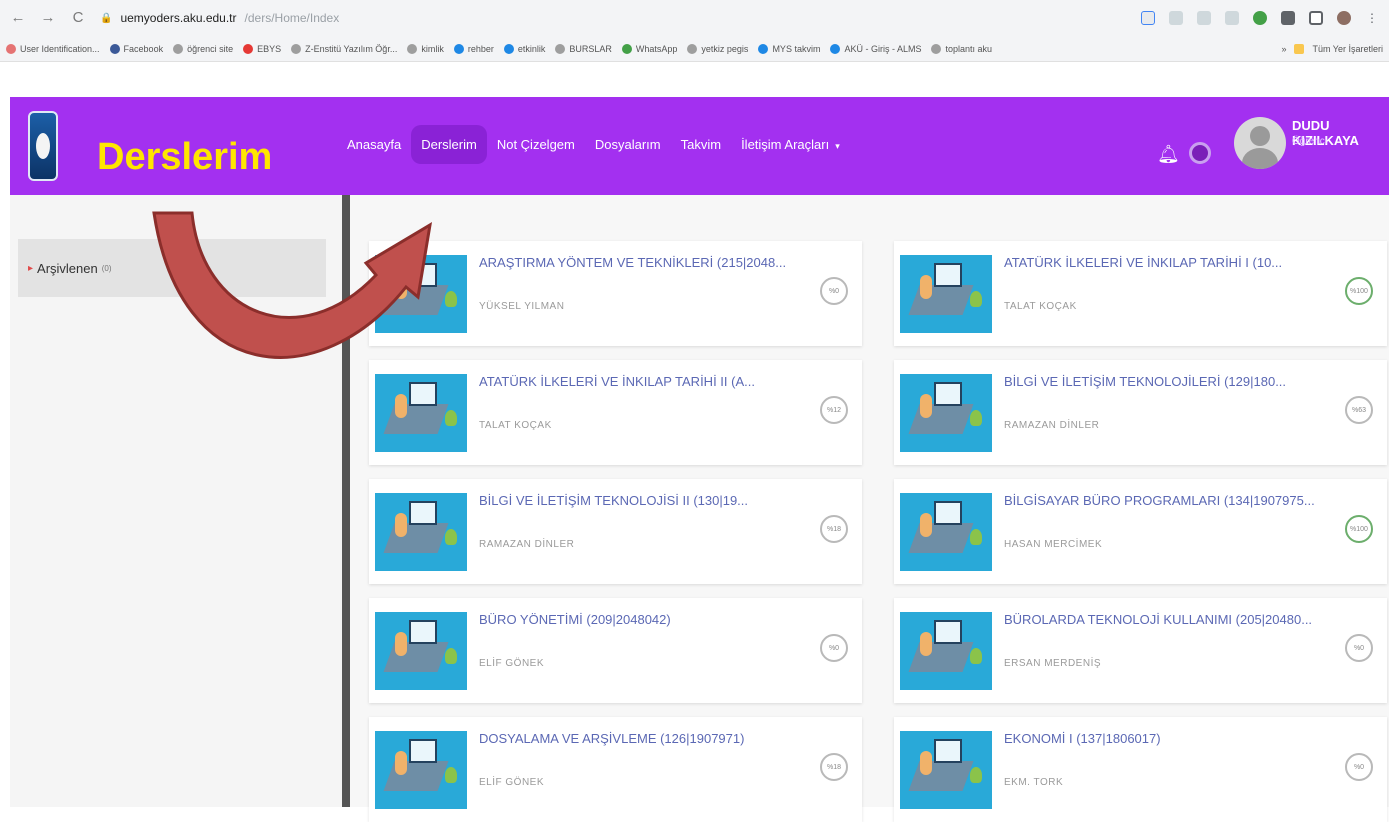 Image resolution: width=1389 pixels, height=822 pixels. I want to click on sidebar-icon, so click(1316, 18).